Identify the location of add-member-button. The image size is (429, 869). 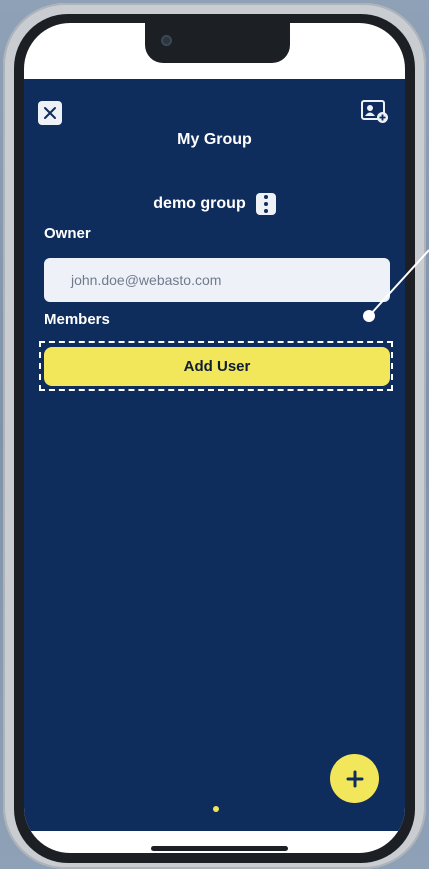
(375, 112).